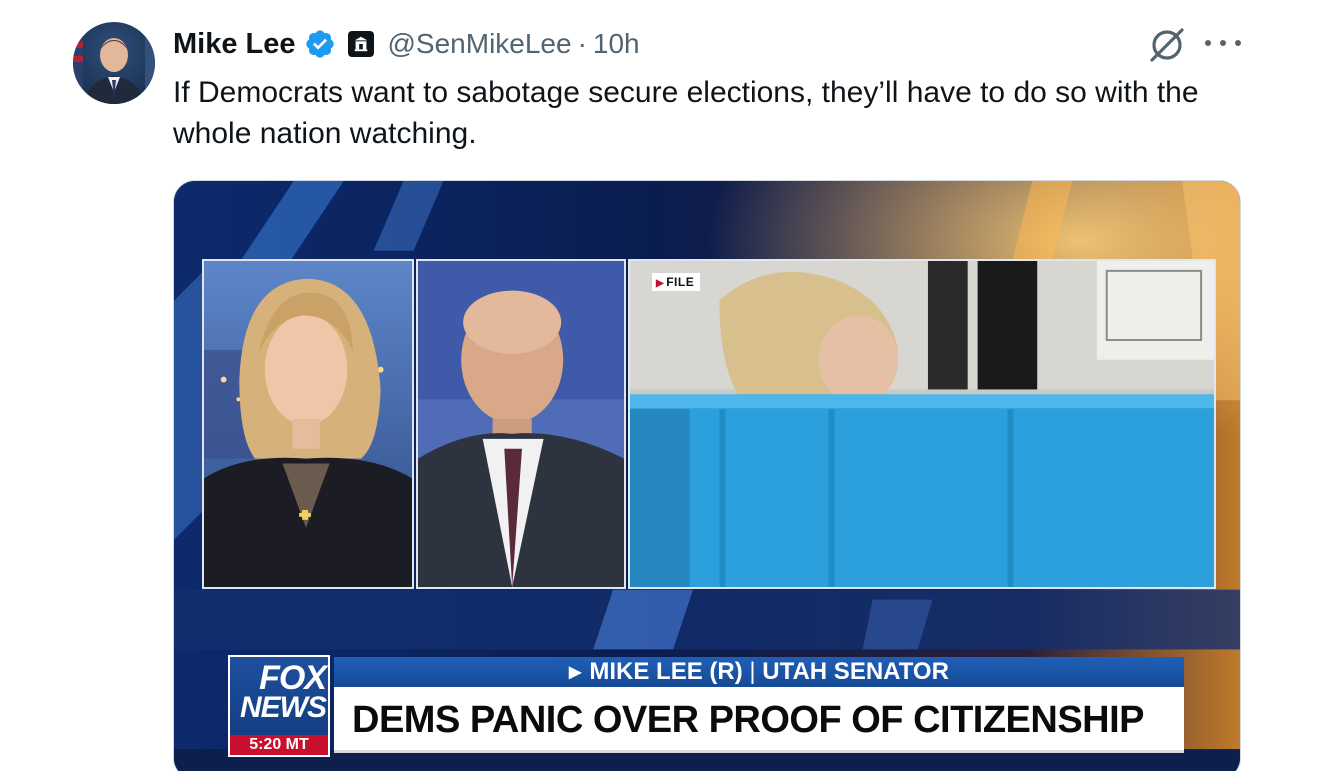  What do you see at coordinates (575, 672) in the screenshot?
I see `chyron-arrow-icon: ▶` at bounding box center [575, 672].